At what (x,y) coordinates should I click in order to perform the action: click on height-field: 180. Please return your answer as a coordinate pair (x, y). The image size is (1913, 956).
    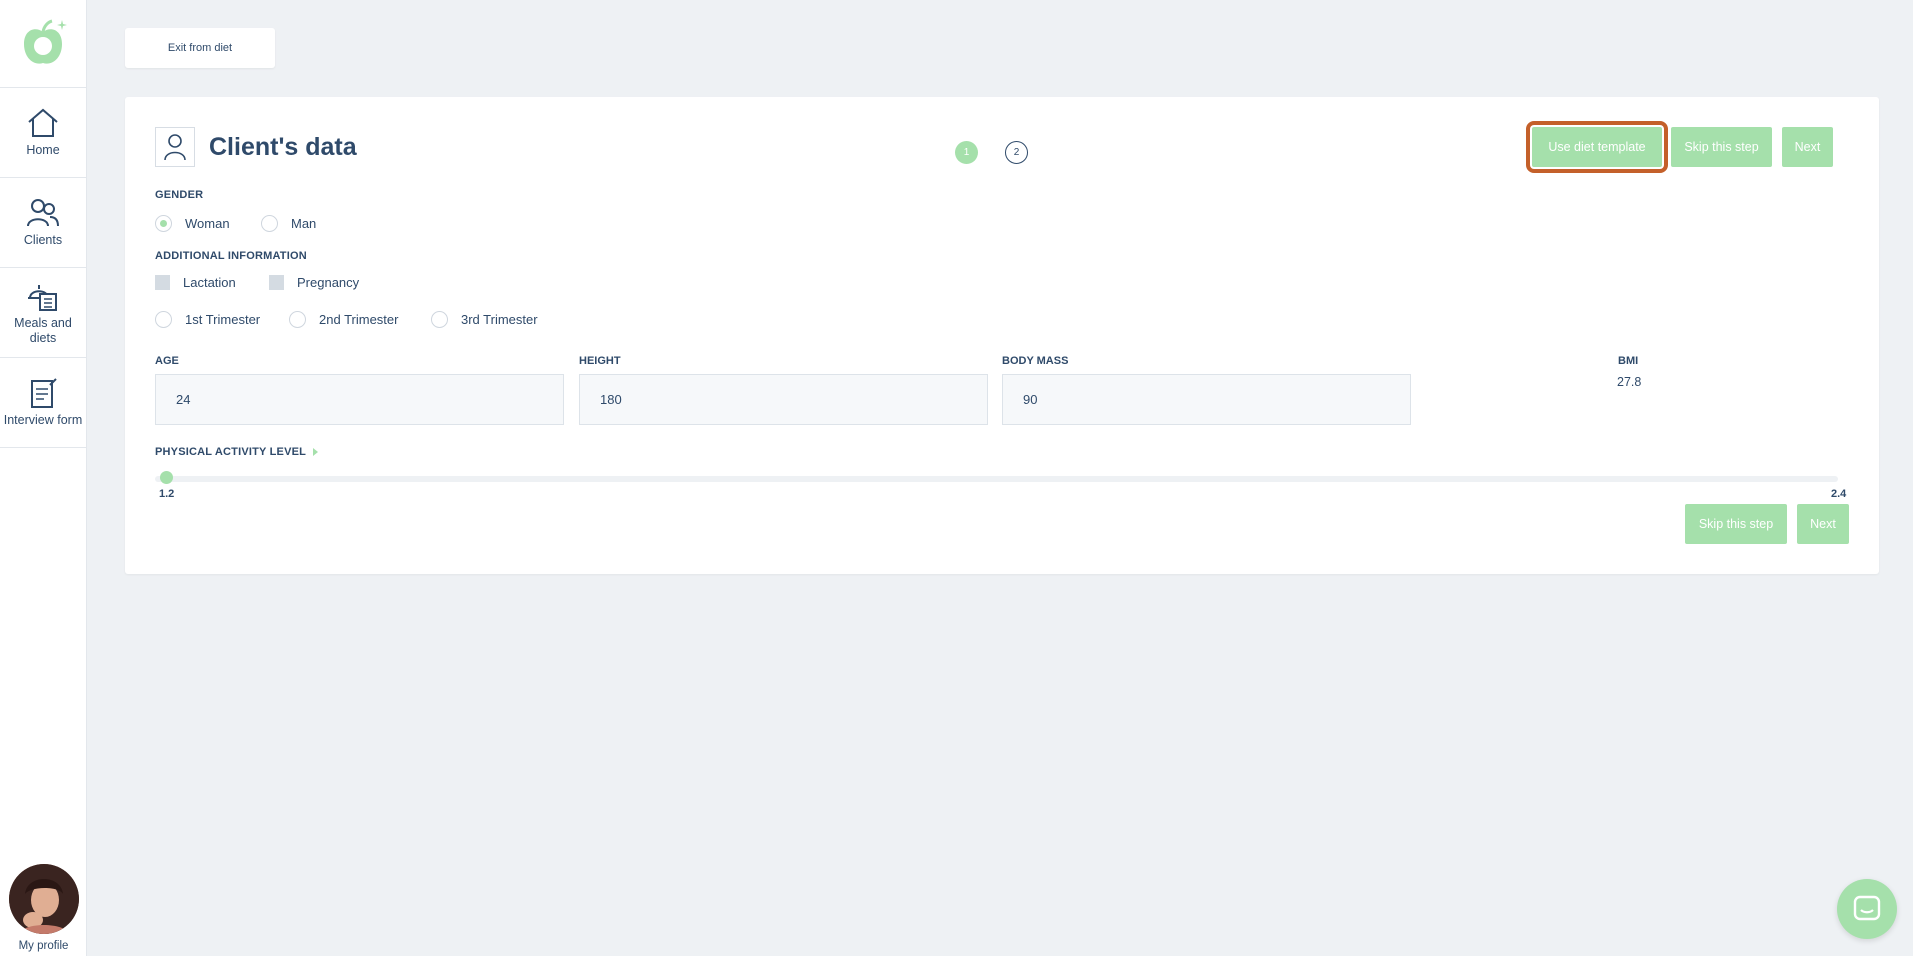
    Looking at the image, I should click on (783, 399).